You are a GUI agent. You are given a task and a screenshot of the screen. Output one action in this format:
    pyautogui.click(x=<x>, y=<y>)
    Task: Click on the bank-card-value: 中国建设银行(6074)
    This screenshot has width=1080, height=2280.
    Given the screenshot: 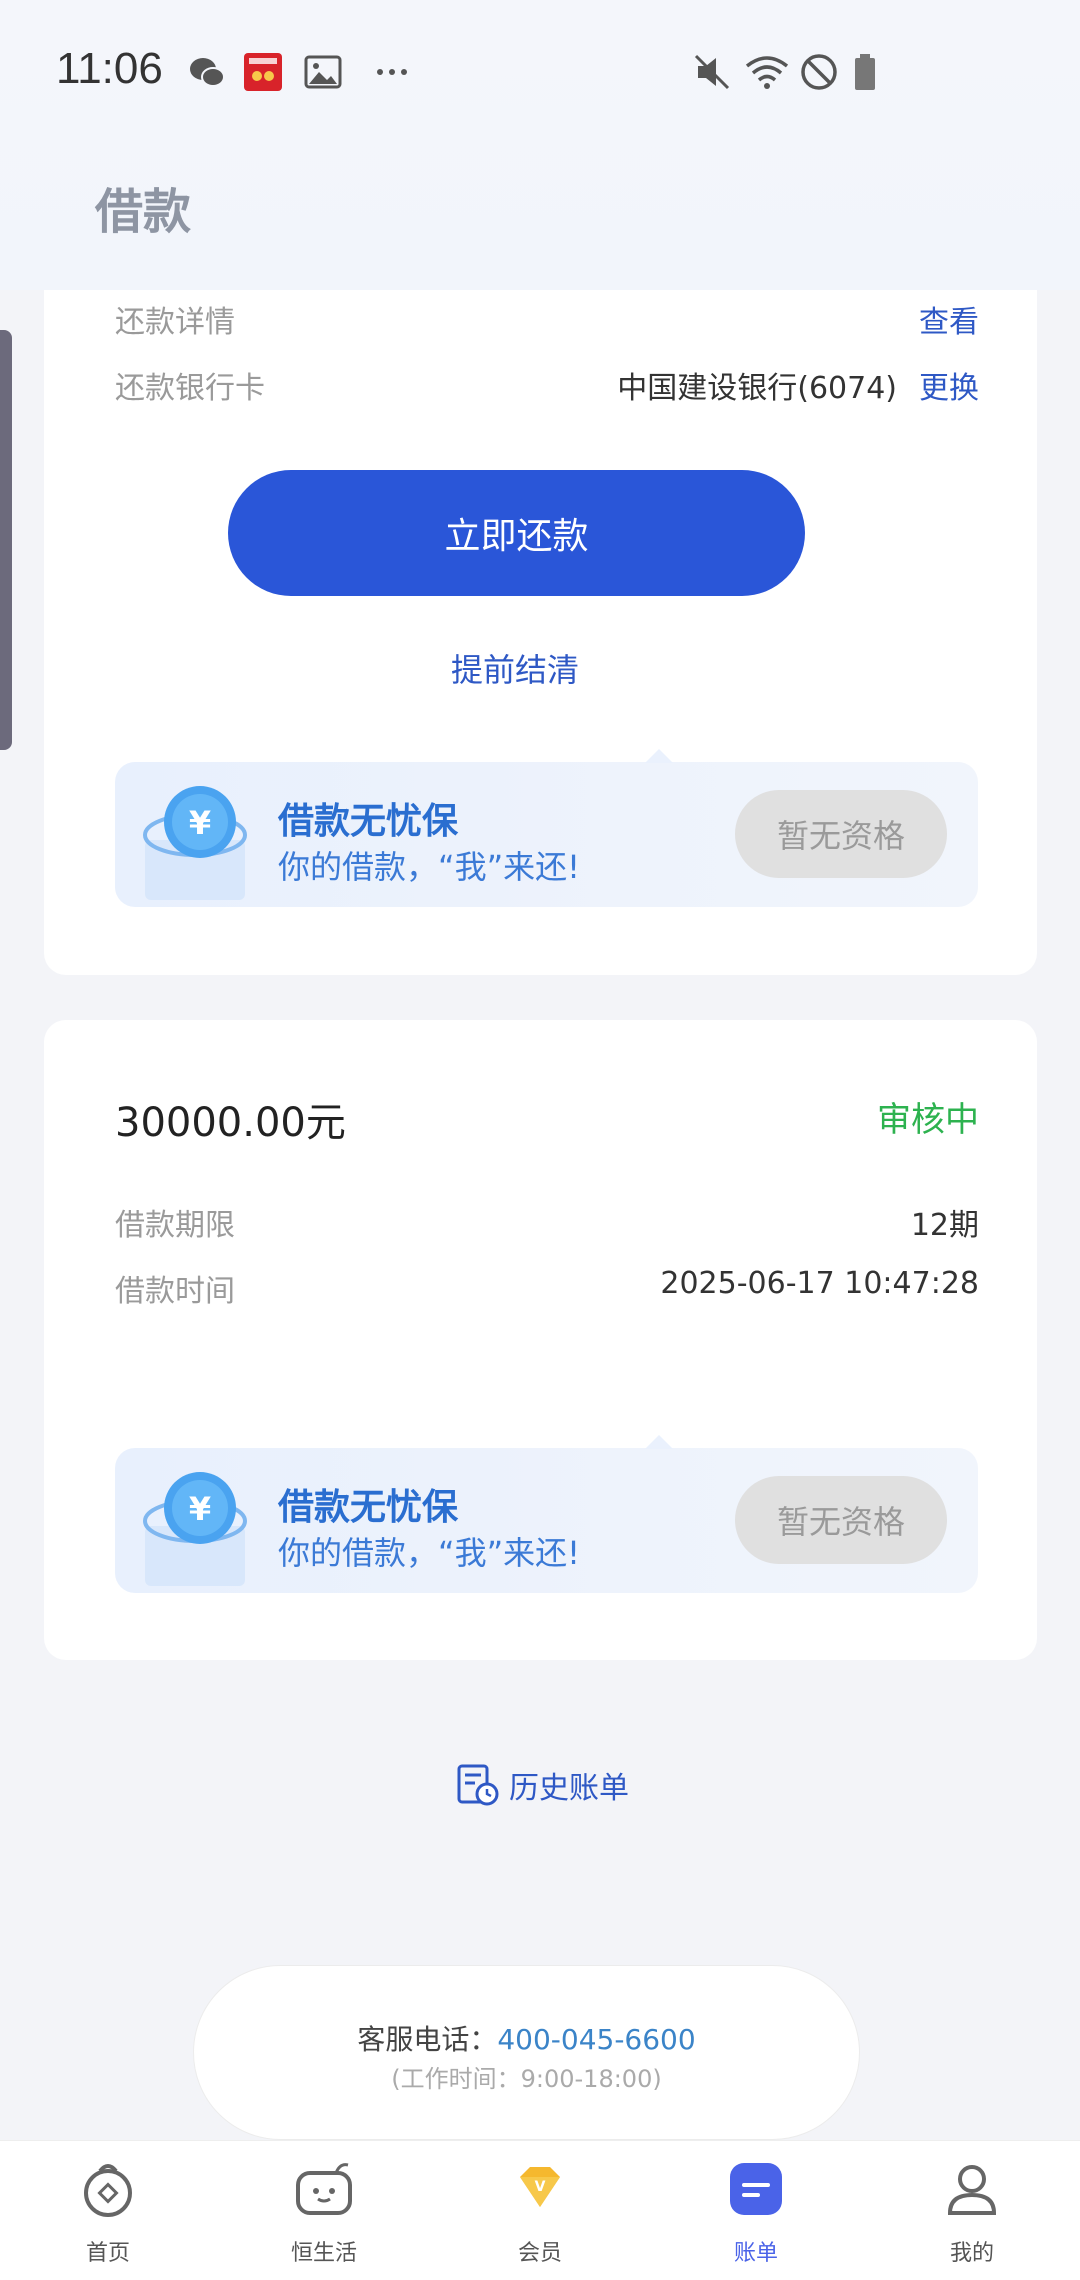 What is the action you would take?
    pyautogui.click(x=757, y=388)
    